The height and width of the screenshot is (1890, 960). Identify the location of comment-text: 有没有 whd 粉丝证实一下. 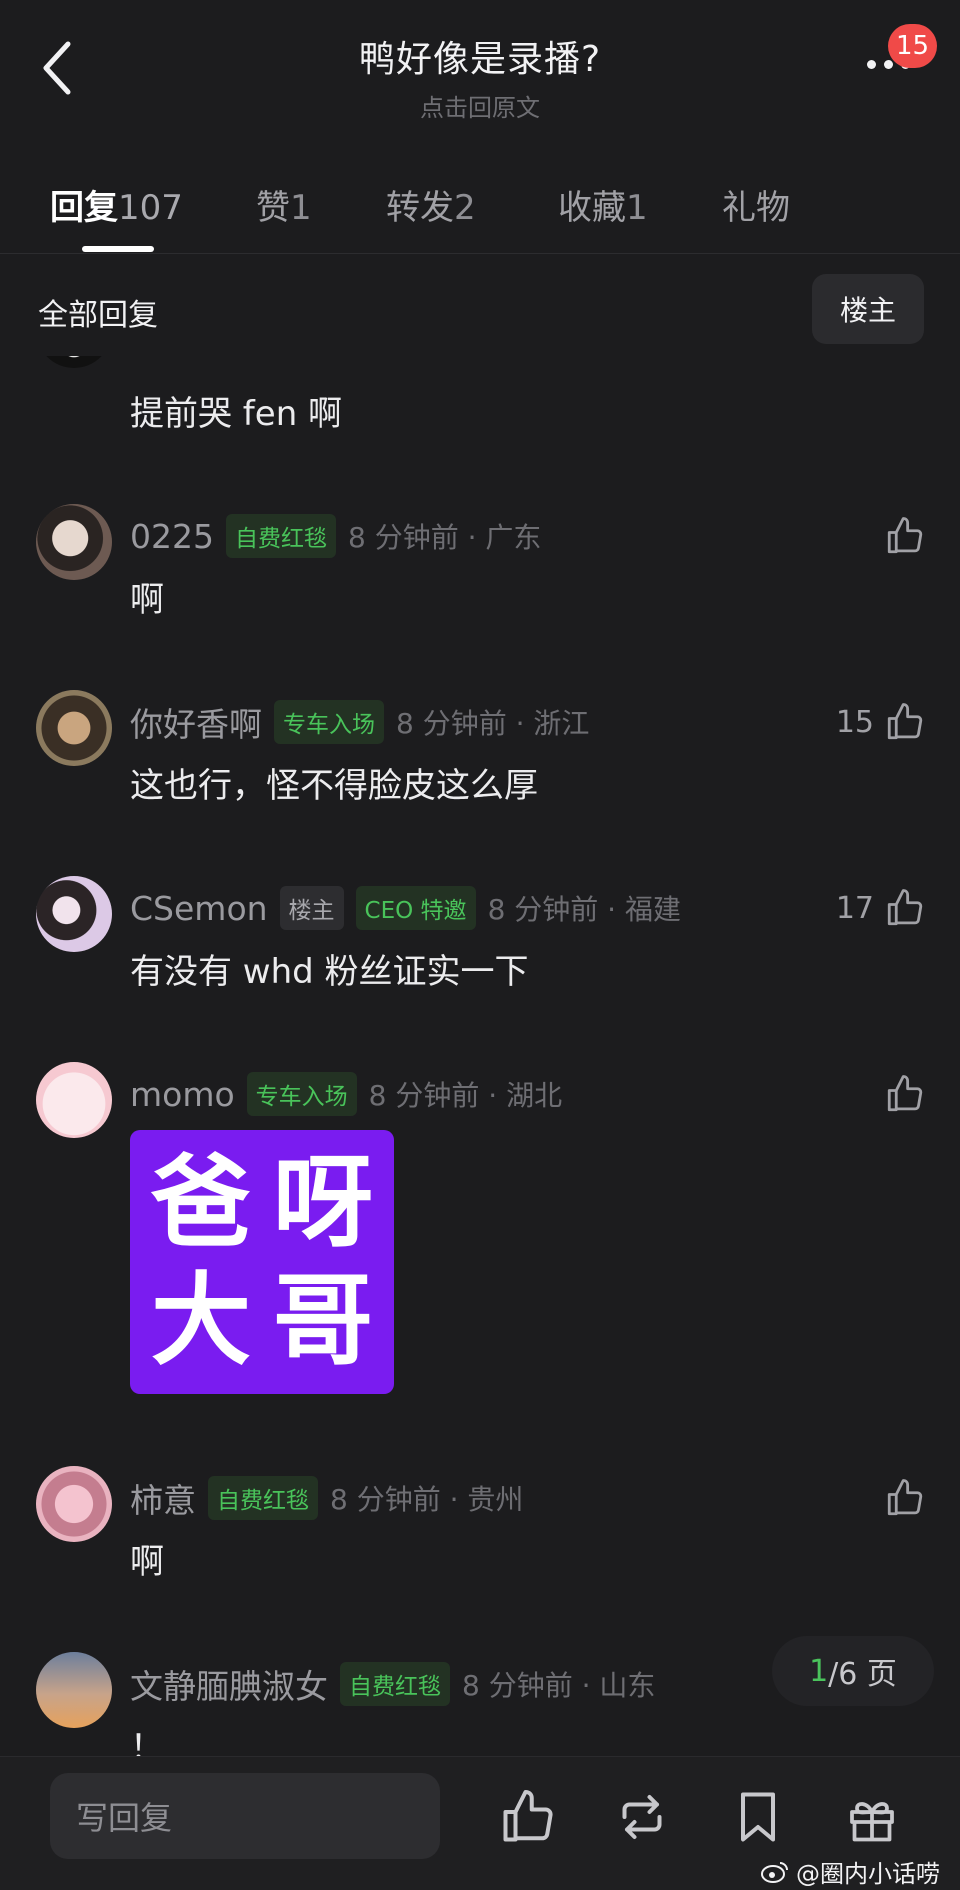
(329, 972).